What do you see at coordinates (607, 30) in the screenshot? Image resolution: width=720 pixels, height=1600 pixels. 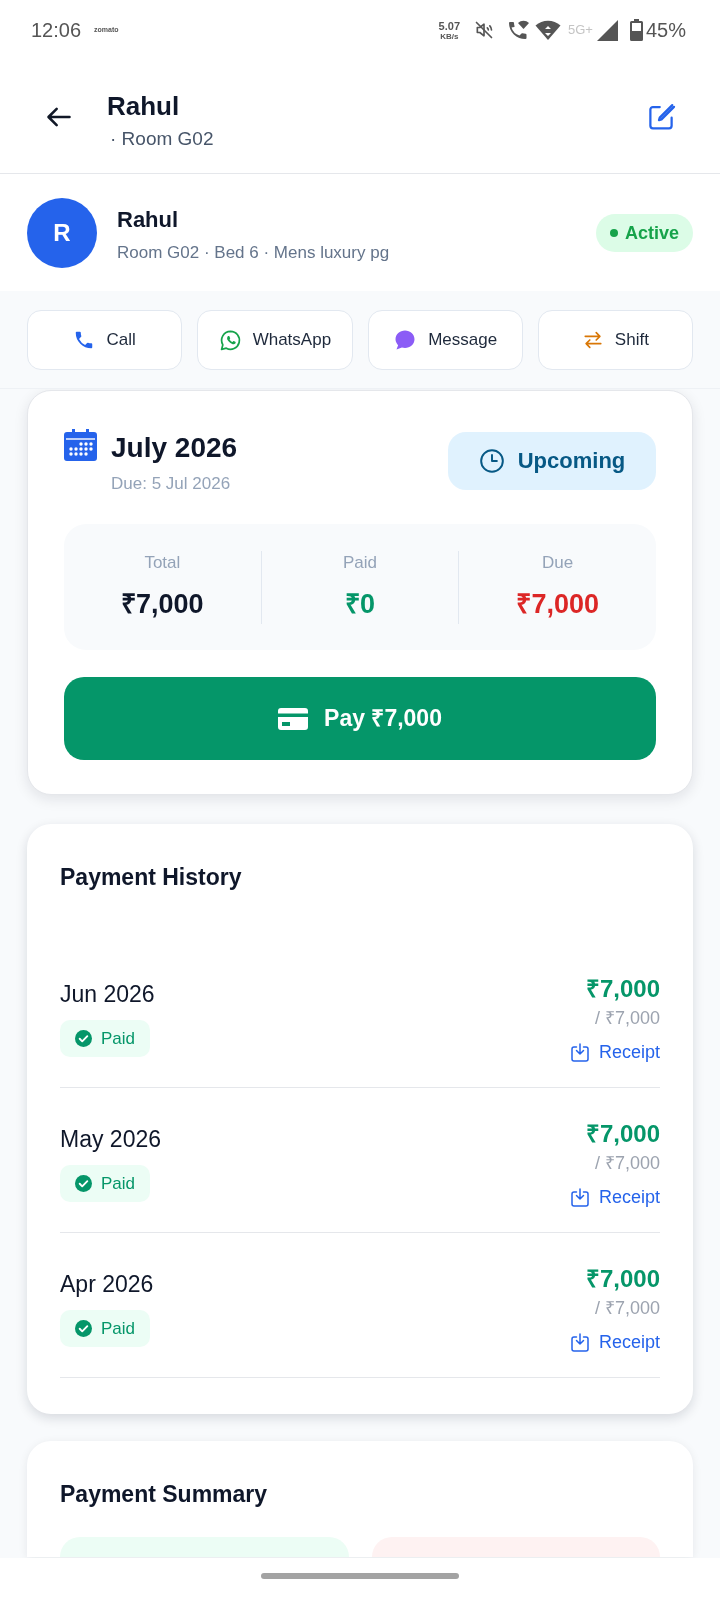 I see `signal-icon` at bounding box center [607, 30].